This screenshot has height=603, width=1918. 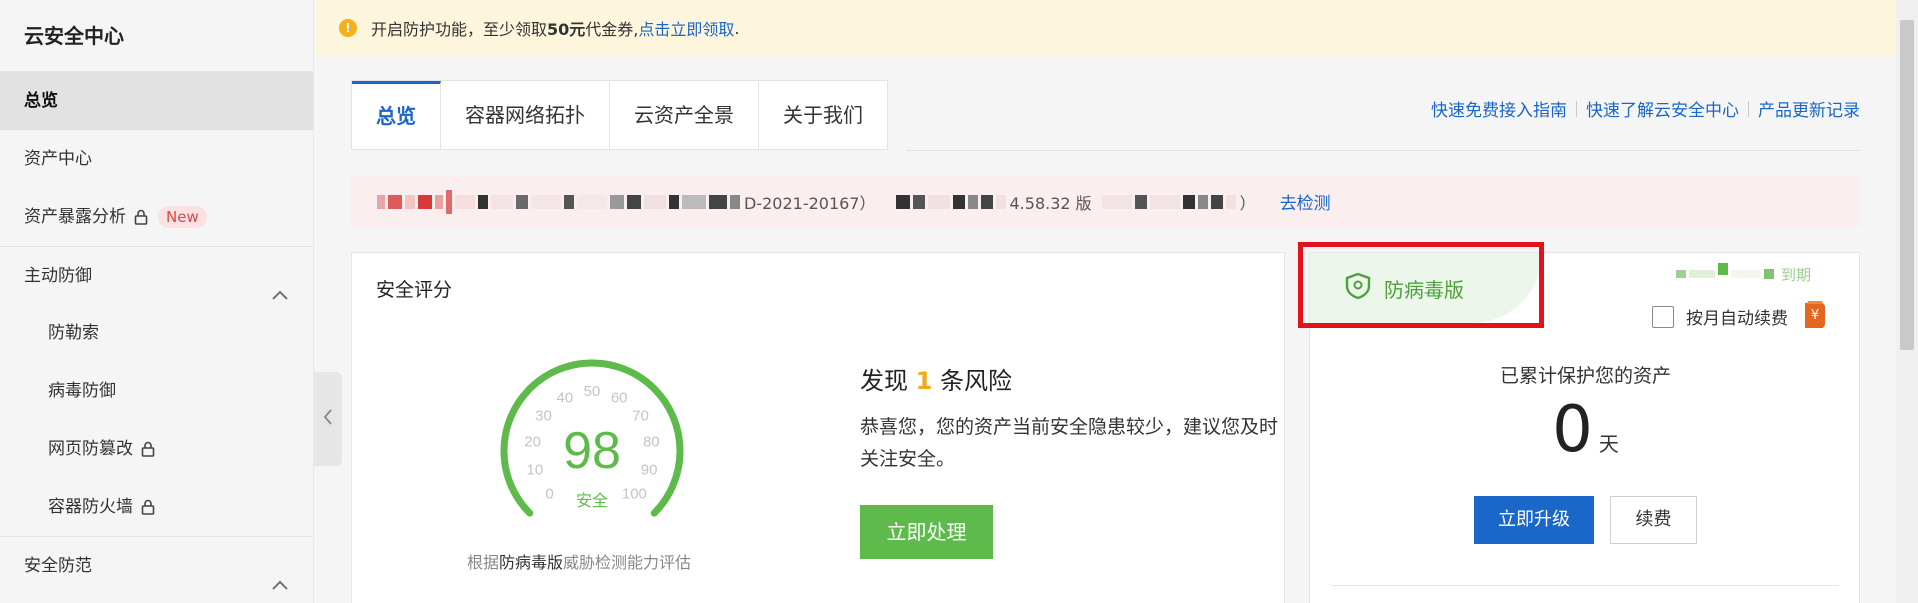 I want to click on renew-button: 续费, so click(x=1653, y=520).